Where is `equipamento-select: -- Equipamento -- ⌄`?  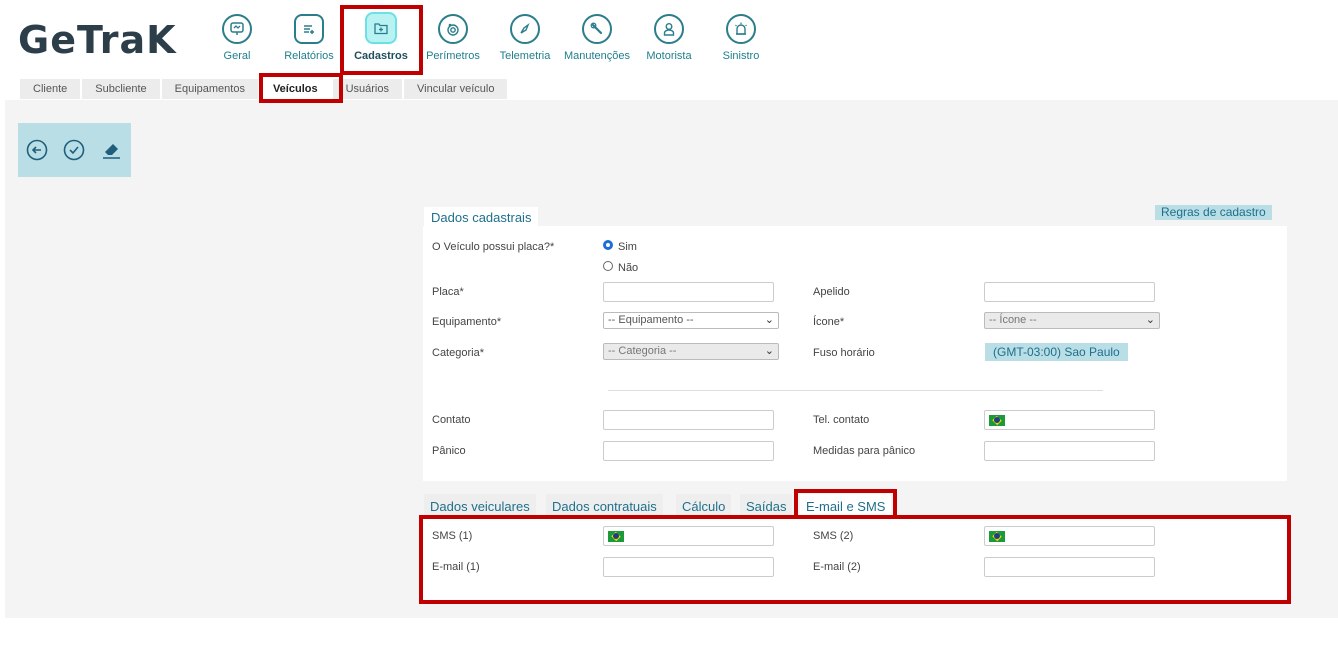
equipamento-select: -- Equipamento -- ⌄ is located at coordinates (691, 320).